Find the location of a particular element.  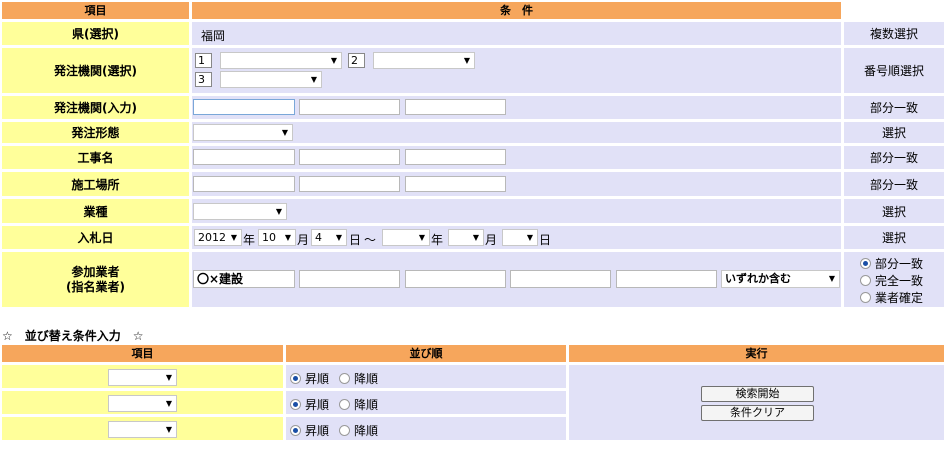

mode-prefecture: 複数選択 is located at coordinates (894, 33).